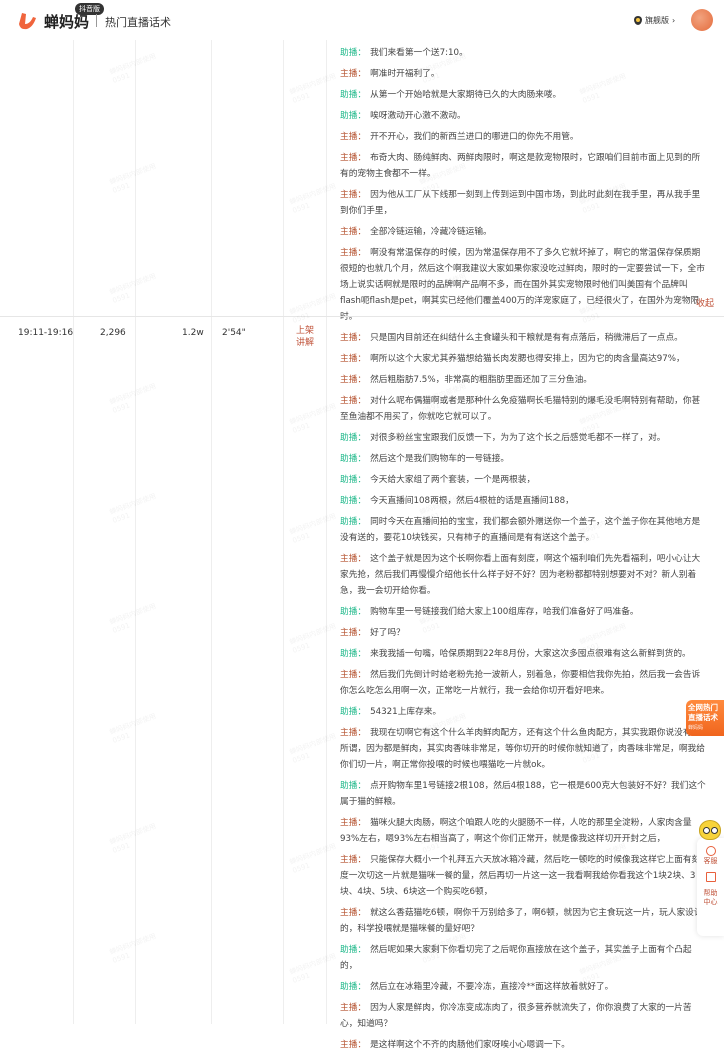 The width and height of the screenshot is (724, 1058). What do you see at coordinates (638, 20) in the screenshot?
I see `vip-diamond-icon` at bounding box center [638, 20].